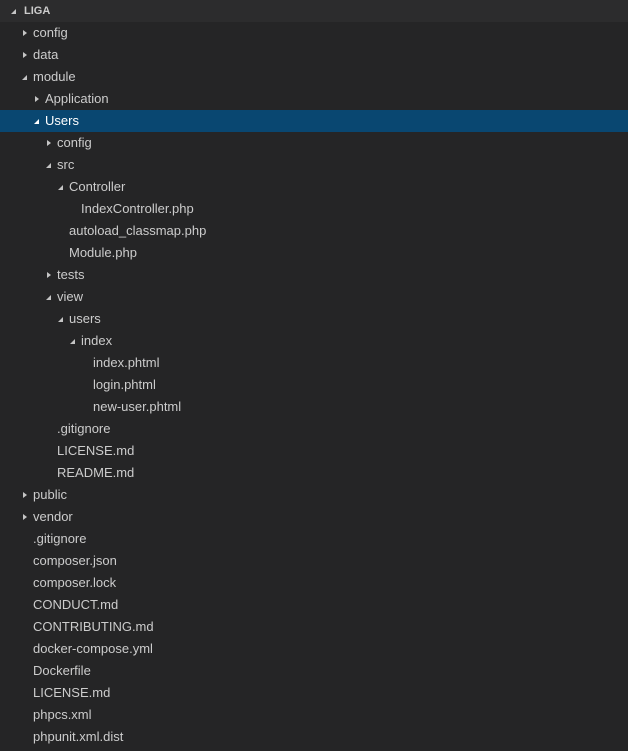  Describe the element at coordinates (66, 164) in the screenshot. I see `tree-item-label: src` at that location.